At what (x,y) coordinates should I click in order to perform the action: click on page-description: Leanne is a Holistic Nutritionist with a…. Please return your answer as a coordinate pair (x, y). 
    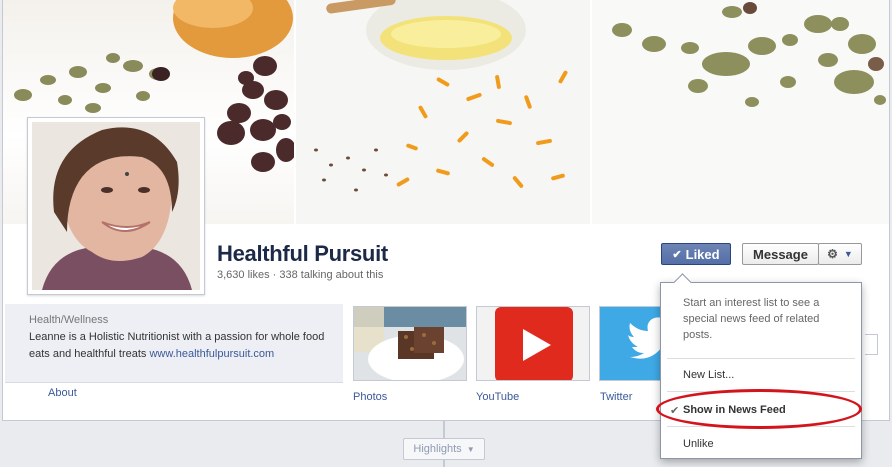
    Looking at the image, I should click on (179, 346).